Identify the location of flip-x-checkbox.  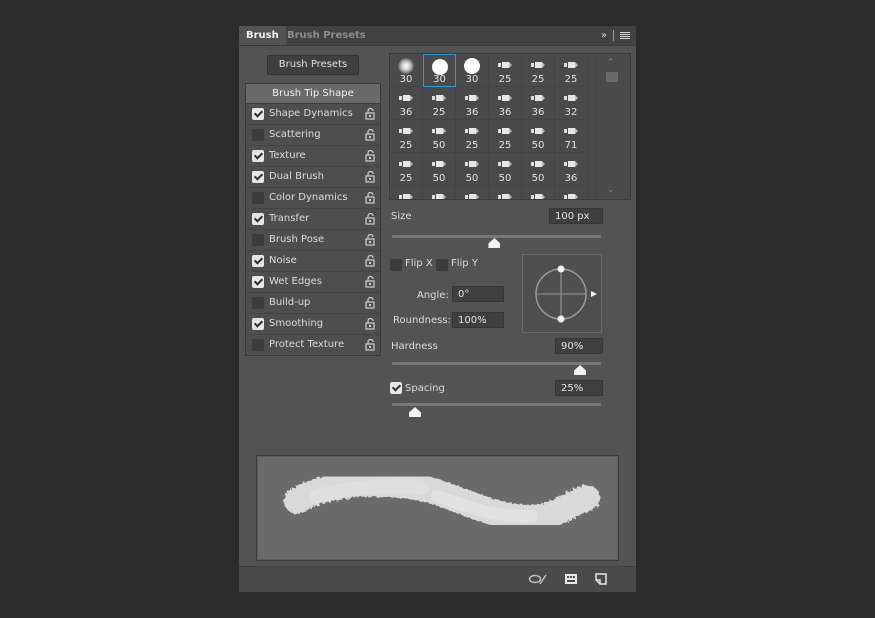
(396, 265).